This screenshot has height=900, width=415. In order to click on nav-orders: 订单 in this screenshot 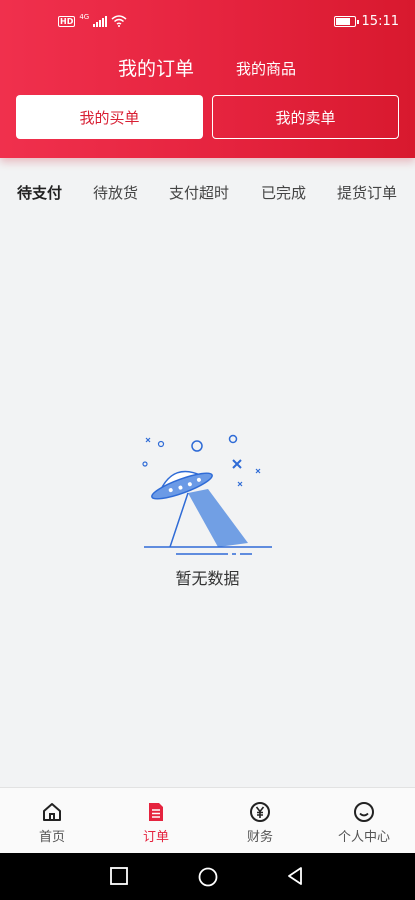, I will do `click(156, 821)`.